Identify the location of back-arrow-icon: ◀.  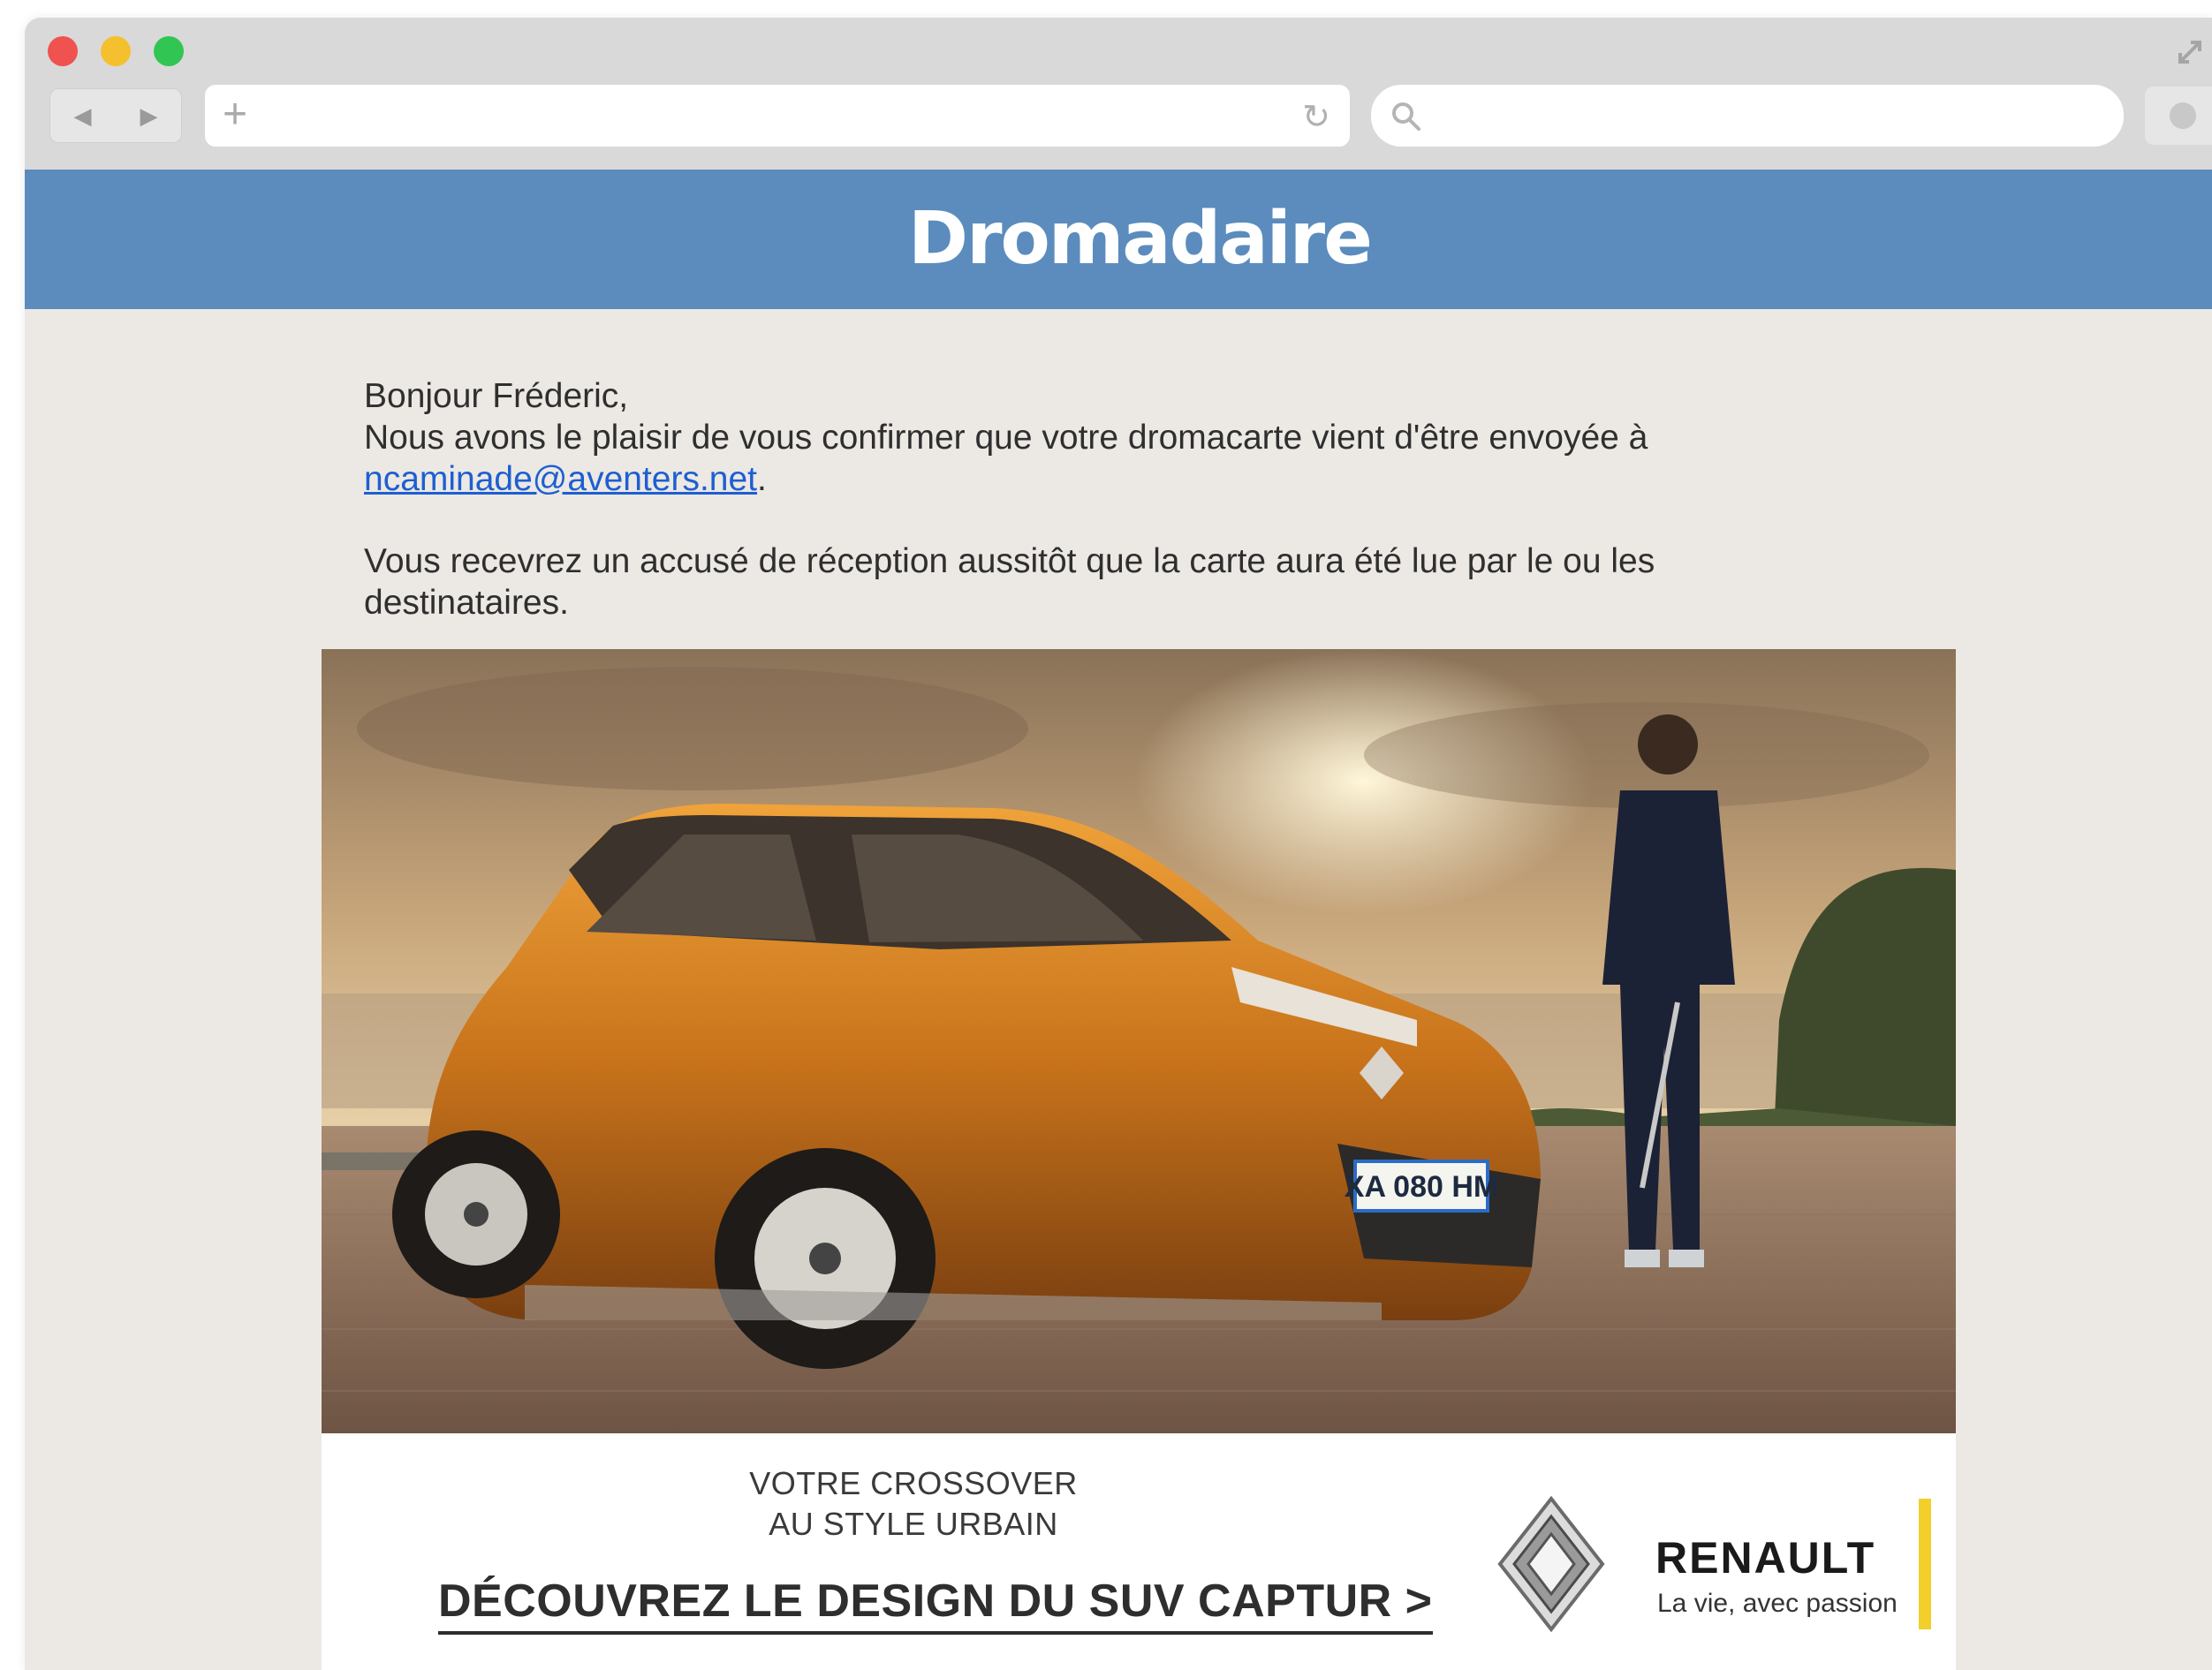
(82, 115).